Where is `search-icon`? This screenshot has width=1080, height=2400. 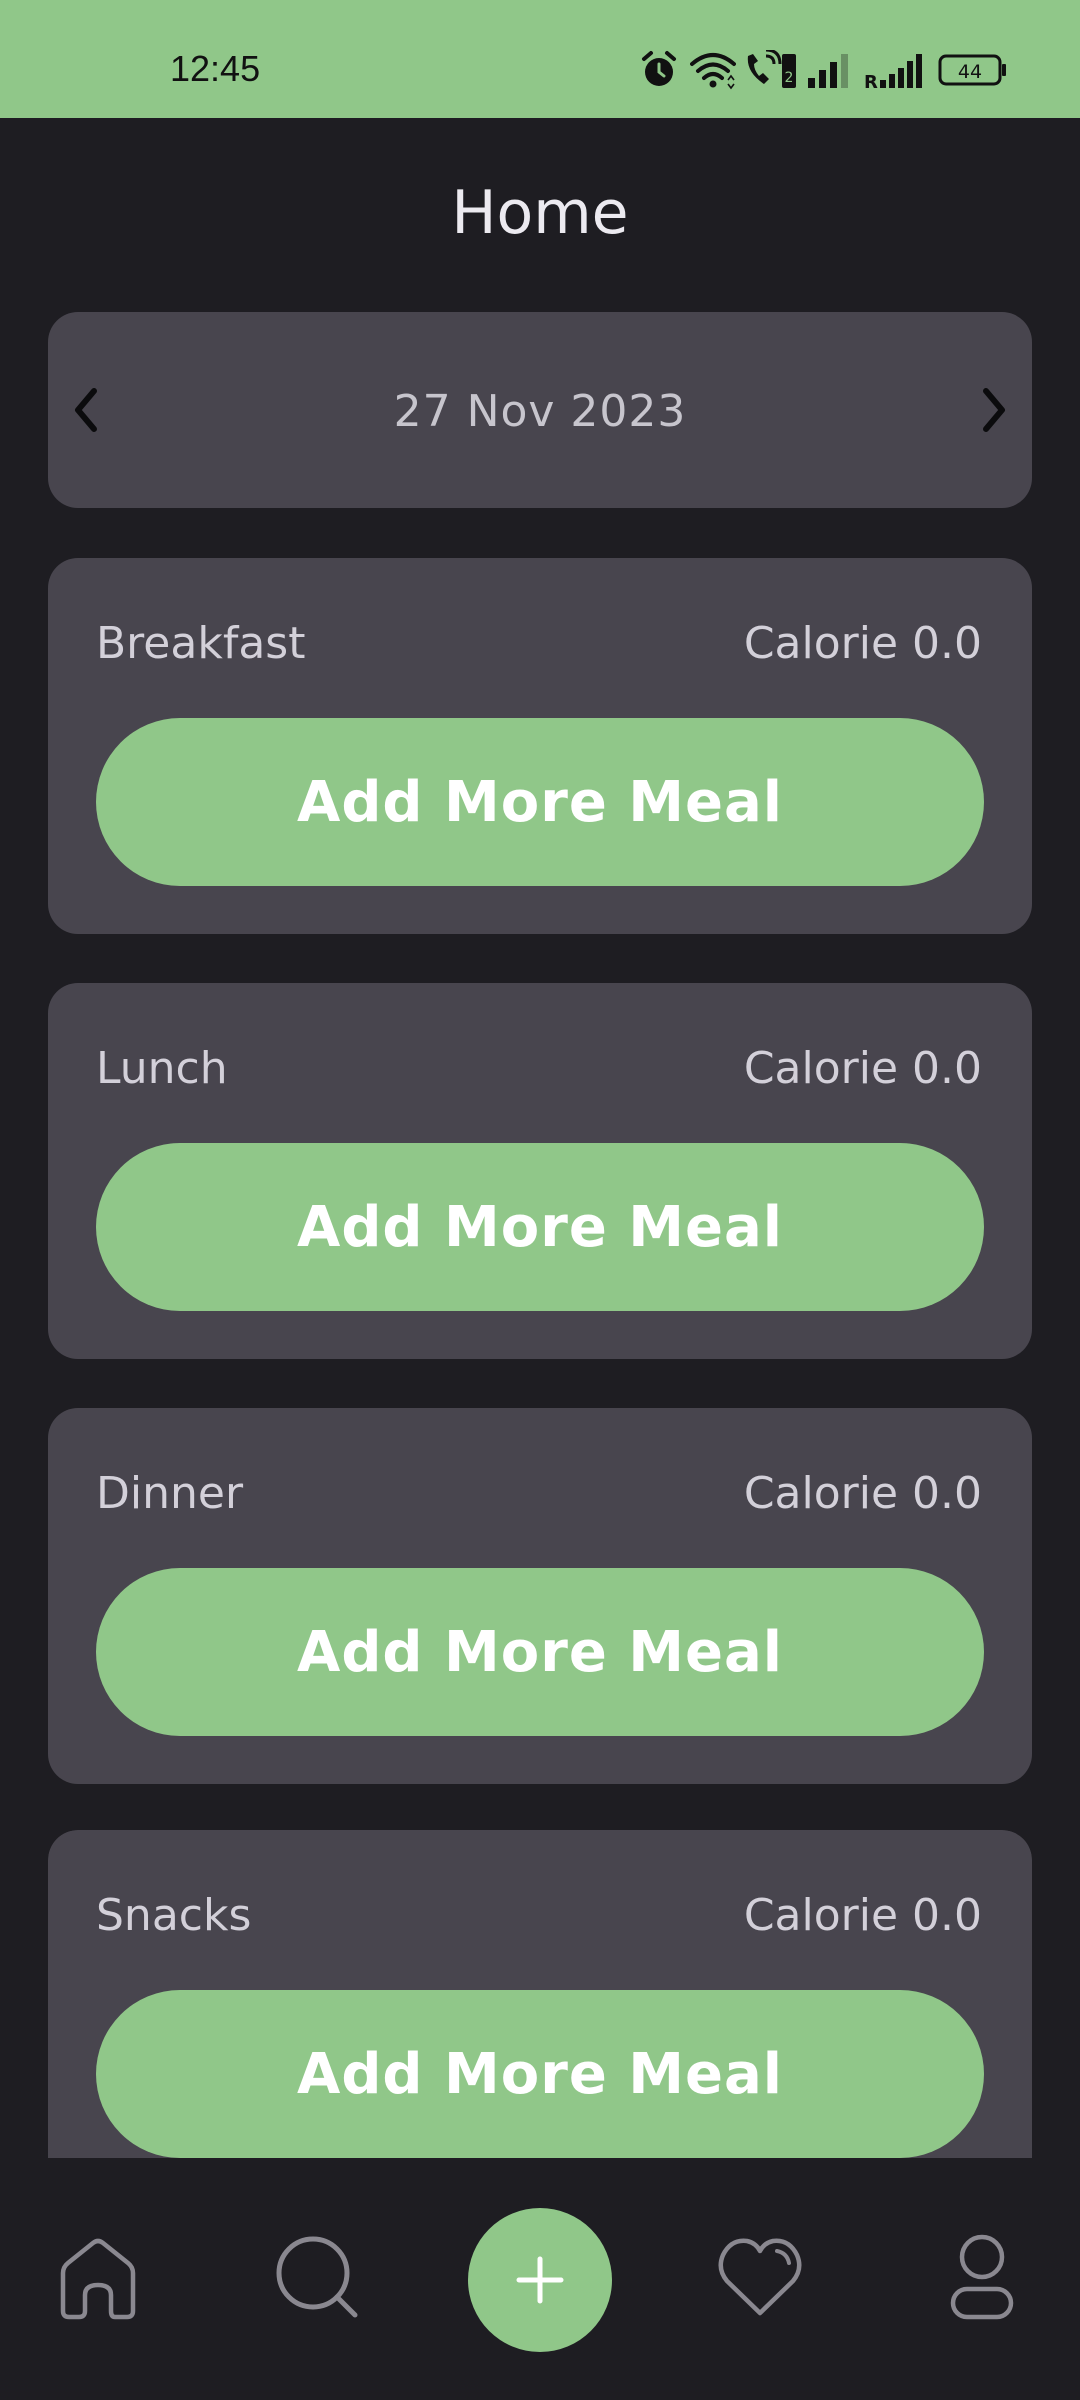
search-icon is located at coordinates (317, 2277).